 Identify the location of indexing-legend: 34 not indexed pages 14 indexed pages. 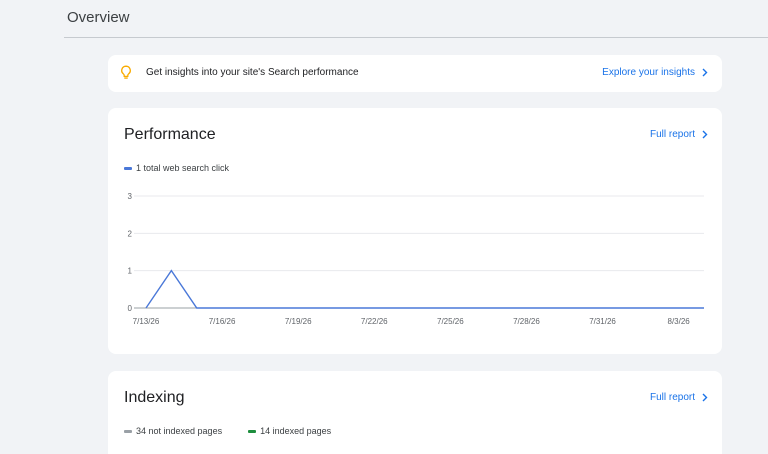
(227, 431).